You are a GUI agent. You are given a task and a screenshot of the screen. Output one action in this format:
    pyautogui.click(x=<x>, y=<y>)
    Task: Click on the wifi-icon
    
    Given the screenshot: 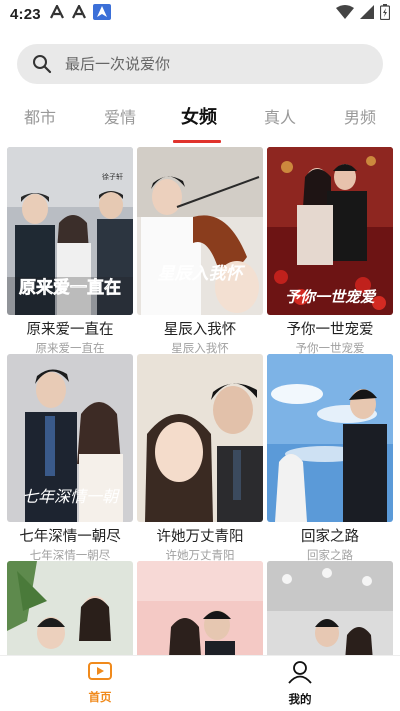 What is the action you would take?
    pyautogui.click(x=345, y=14)
    